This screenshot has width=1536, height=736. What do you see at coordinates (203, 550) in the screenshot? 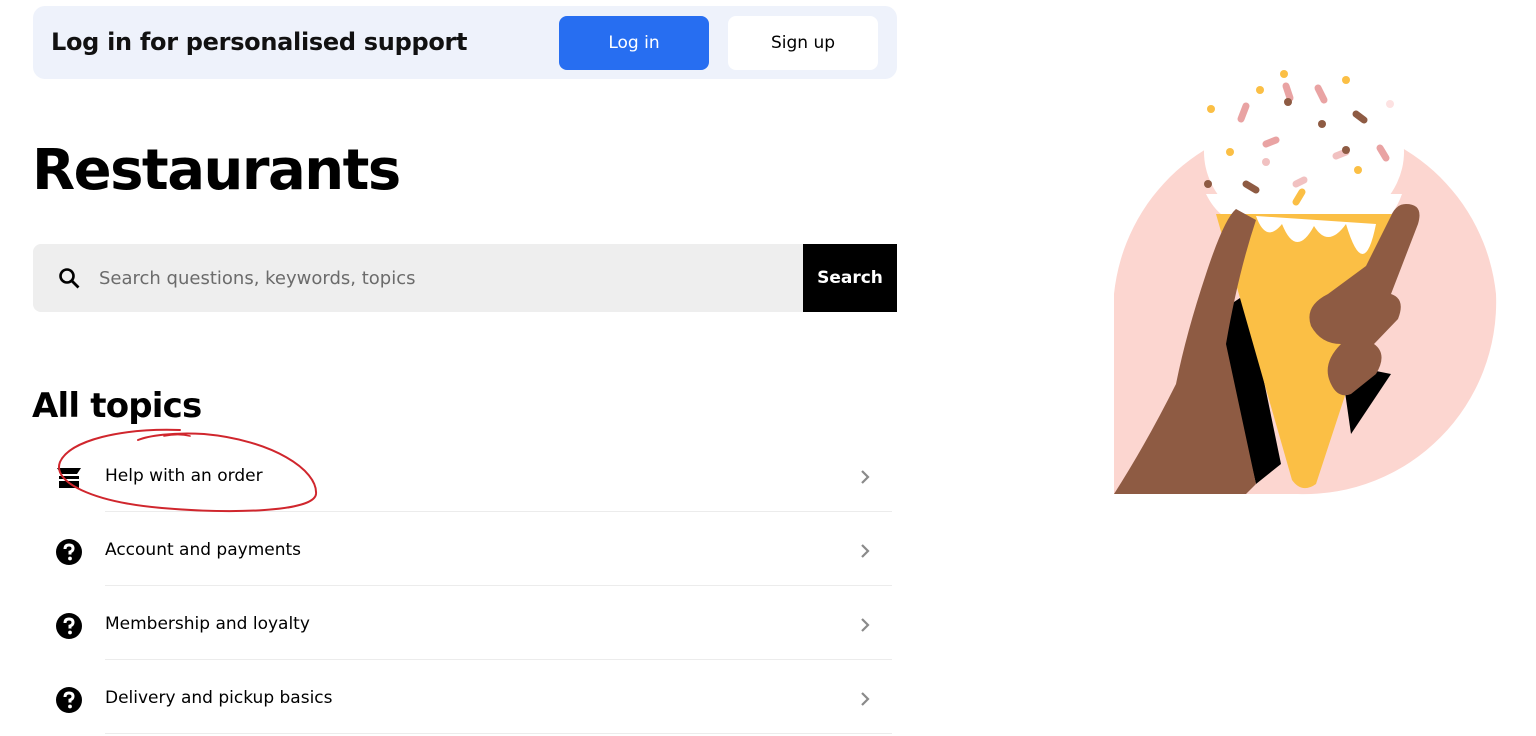
I see `topic-label: Account and payments` at bounding box center [203, 550].